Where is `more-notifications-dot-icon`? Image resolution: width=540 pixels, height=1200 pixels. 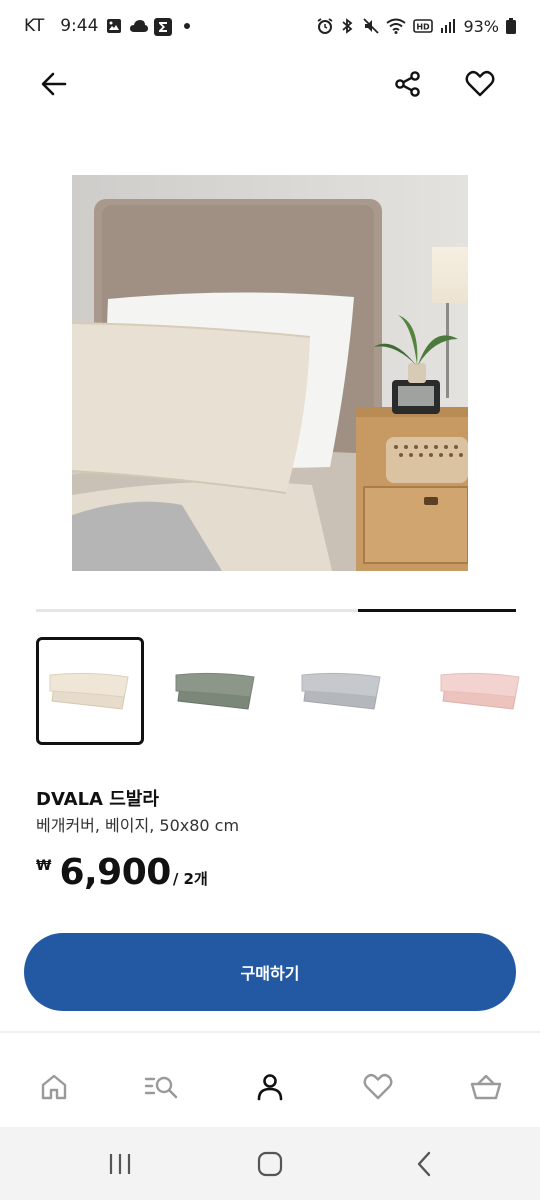
more-notifications-dot-icon is located at coordinates (187, 26).